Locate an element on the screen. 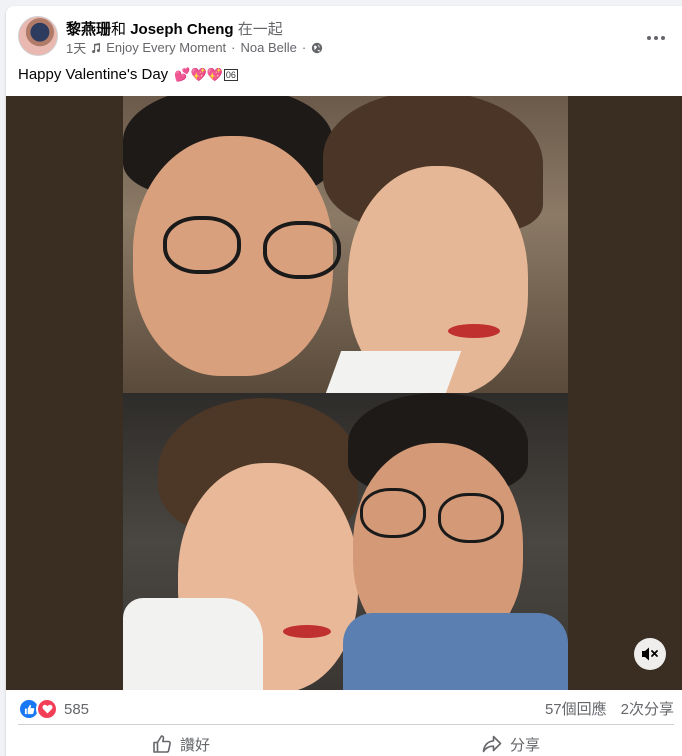  caption-emojis: 💕💖💖 is located at coordinates (198, 74).